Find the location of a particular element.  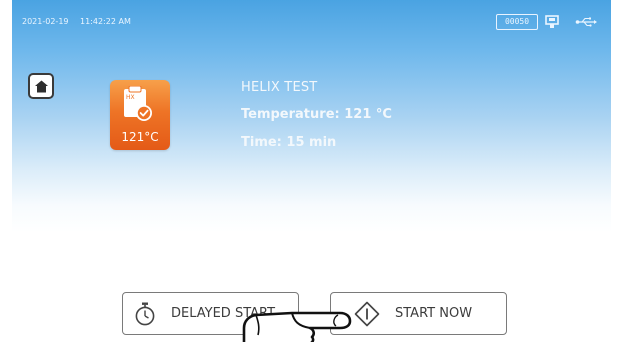

start-diamond-icon is located at coordinates (367, 314).